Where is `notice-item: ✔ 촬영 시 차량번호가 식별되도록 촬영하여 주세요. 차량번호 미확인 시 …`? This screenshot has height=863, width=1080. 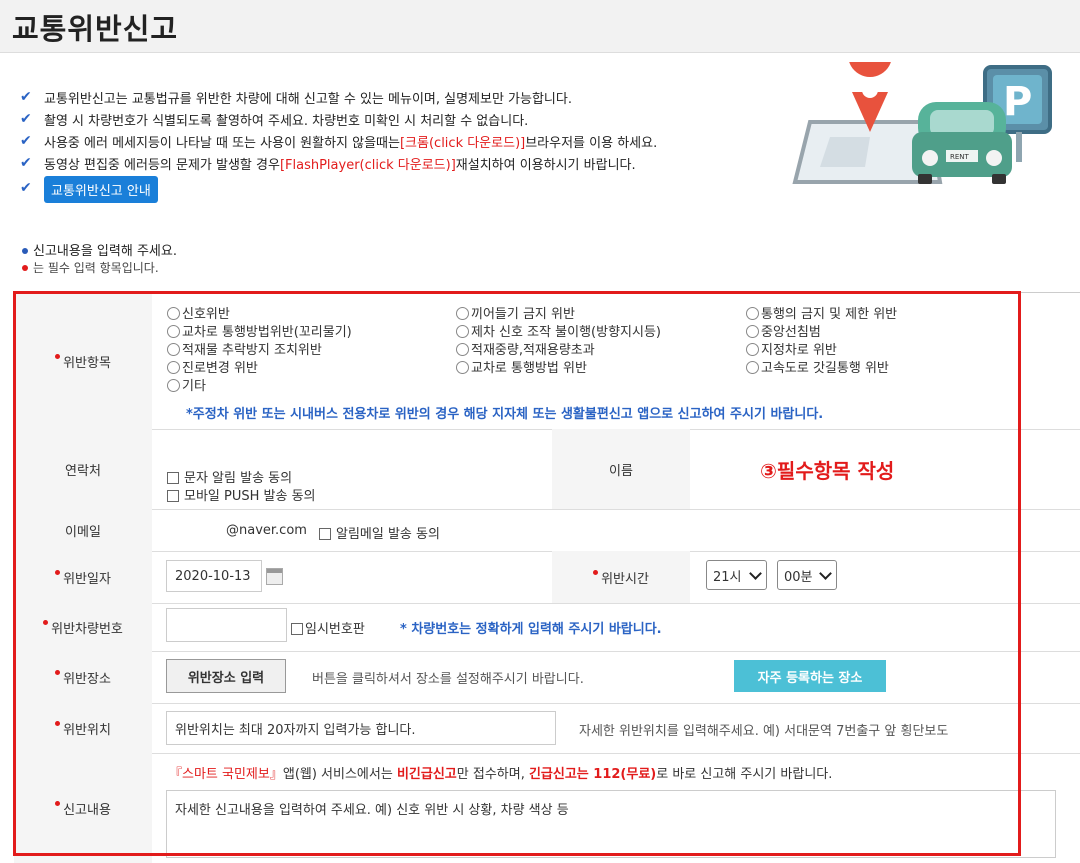 notice-item: ✔ 촬영 시 차량번호가 식별되도록 촬영하여 주세요. 차량번호 미확인 시 … is located at coordinates (274, 120).